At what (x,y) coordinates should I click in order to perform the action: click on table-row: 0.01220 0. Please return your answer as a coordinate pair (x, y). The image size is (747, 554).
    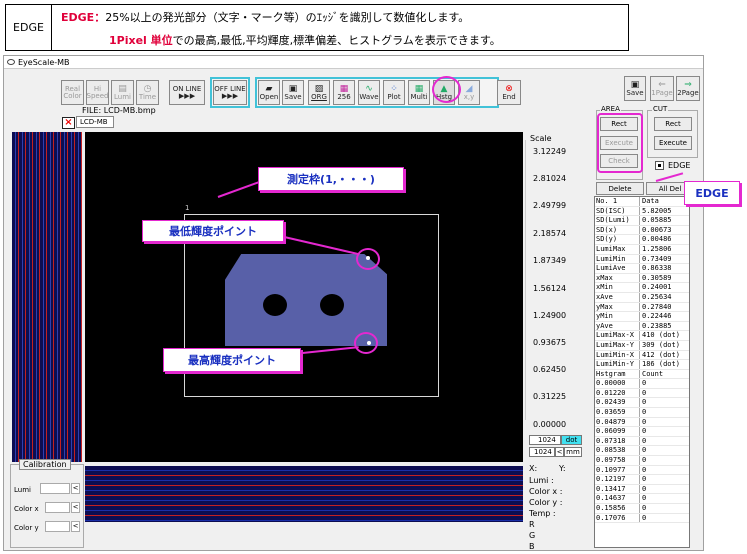
    Looking at the image, I should click on (642, 393).